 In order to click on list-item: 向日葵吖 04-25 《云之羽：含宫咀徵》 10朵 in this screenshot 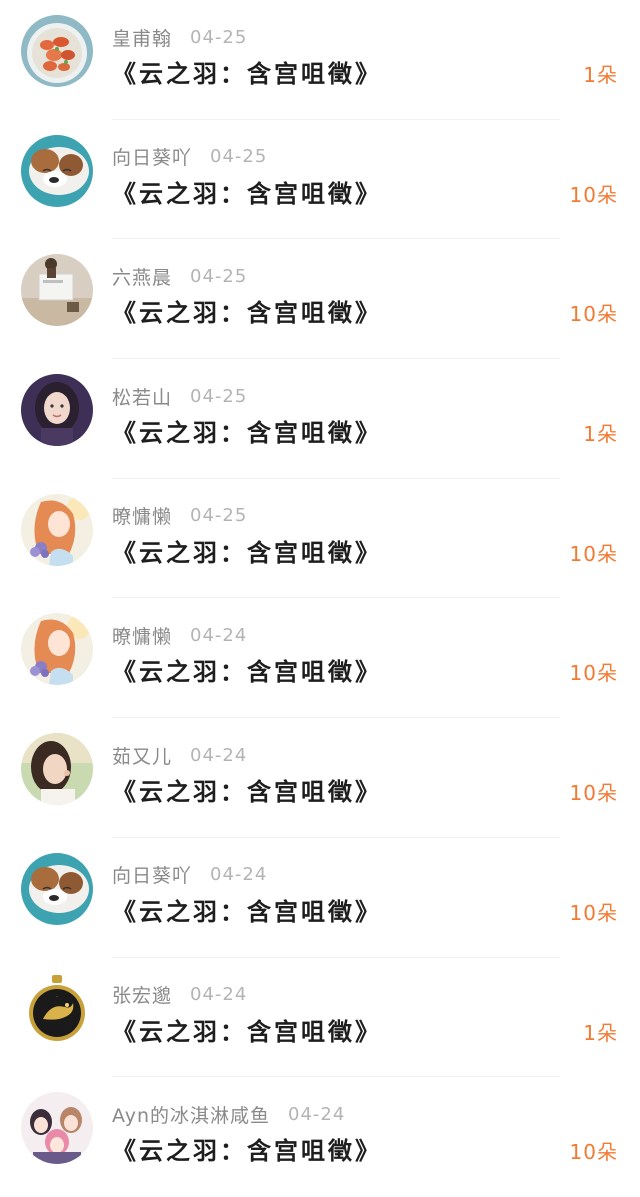, I will do `click(320, 180)`.